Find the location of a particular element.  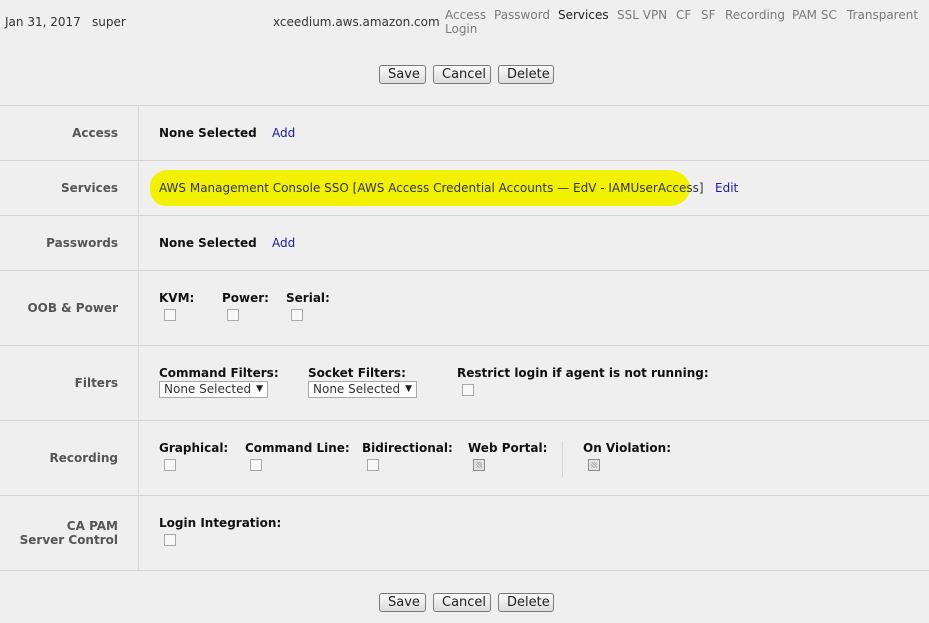

login-integration-label: Login Integration: is located at coordinates (220, 523).